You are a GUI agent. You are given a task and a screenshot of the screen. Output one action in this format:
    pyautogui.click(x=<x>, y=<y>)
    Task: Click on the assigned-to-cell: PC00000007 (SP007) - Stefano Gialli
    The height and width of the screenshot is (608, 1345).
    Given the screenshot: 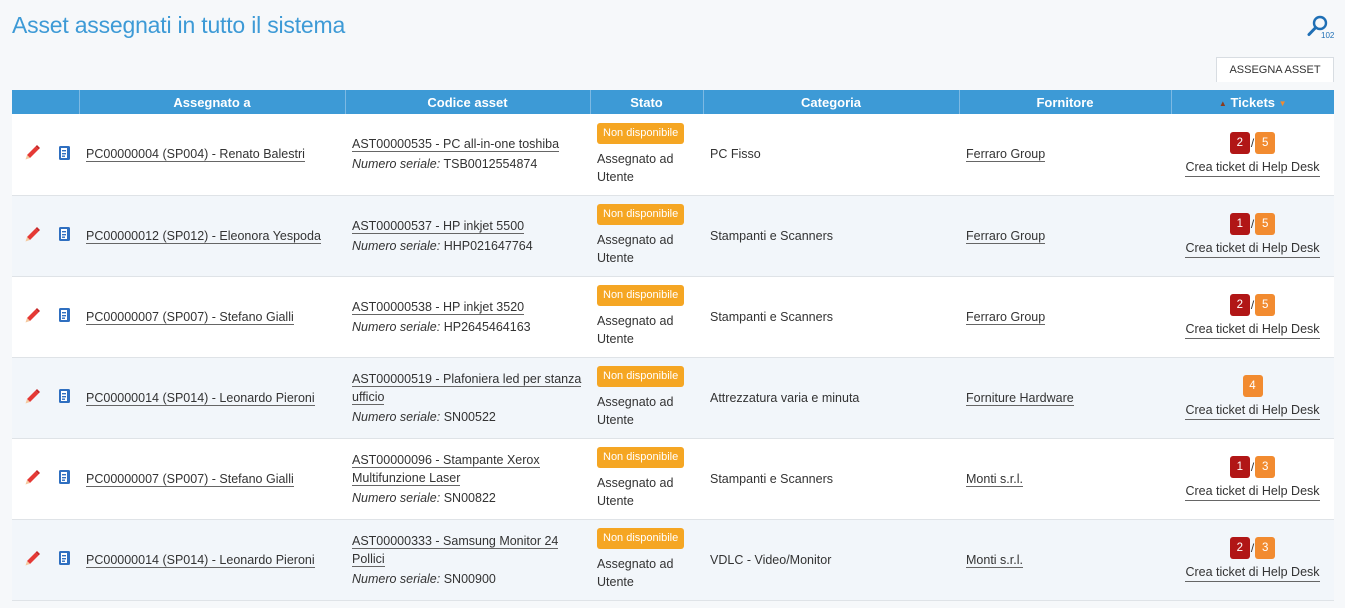 What is the action you would take?
    pyautogui.click(x=212, y=316)
    